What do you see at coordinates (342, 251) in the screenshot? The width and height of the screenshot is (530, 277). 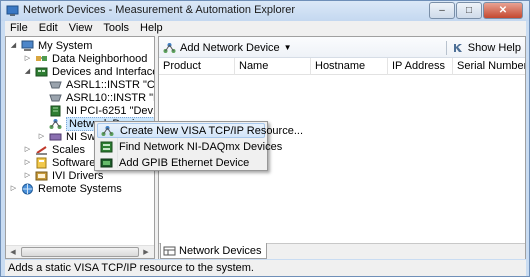 I see `tab-strip: Network Devices` at bounding box center [342, 251].